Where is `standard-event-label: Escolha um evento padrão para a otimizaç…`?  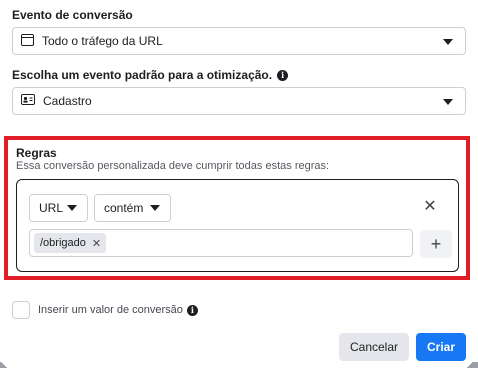
standard-event-label: Escolha um evento padrão para a otimizaç… is located at coordinates (150, 75).